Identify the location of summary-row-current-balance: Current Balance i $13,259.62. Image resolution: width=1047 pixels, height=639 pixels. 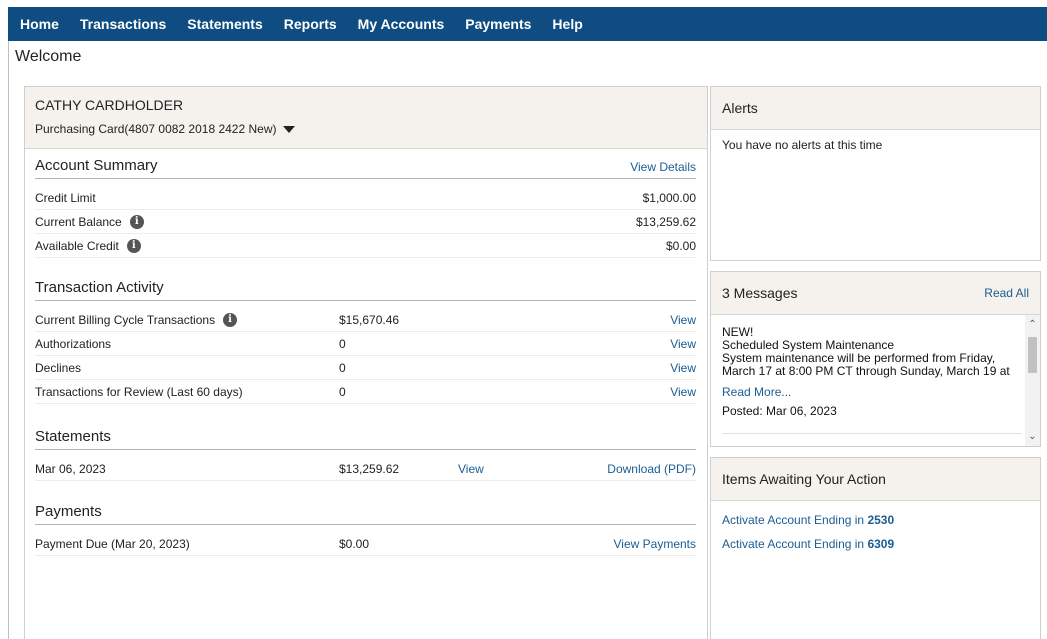
(365, 222).